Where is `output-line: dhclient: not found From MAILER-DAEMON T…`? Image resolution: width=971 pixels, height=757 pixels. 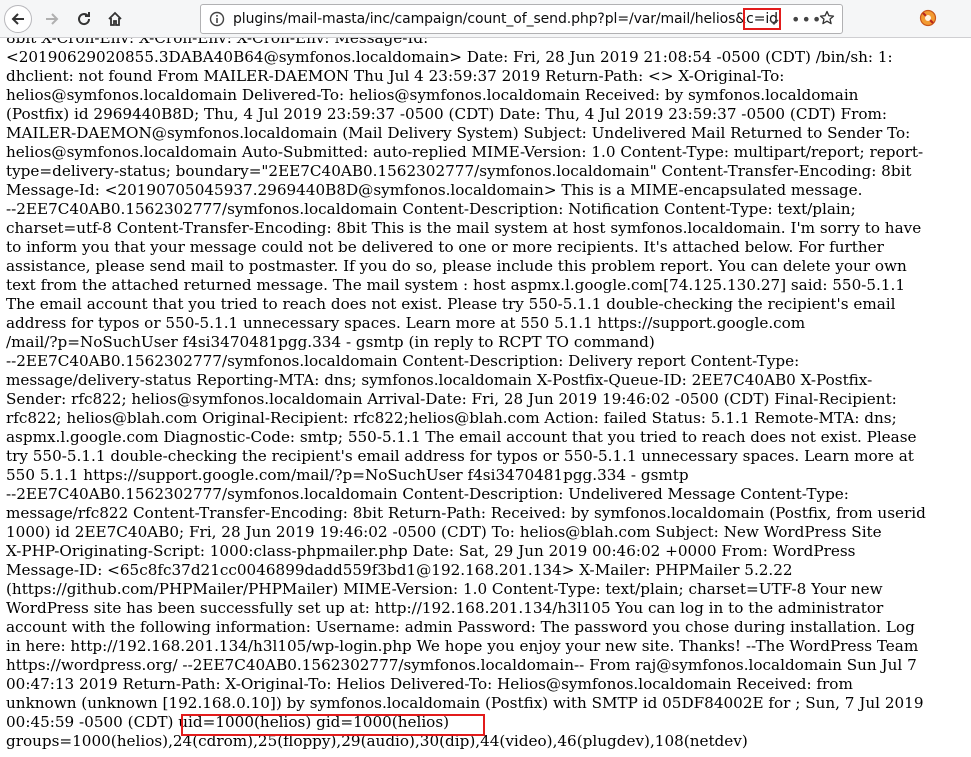 output-line: dhclient: not found From MAILER-DAEMON T… is located at coordinates (395, 76).